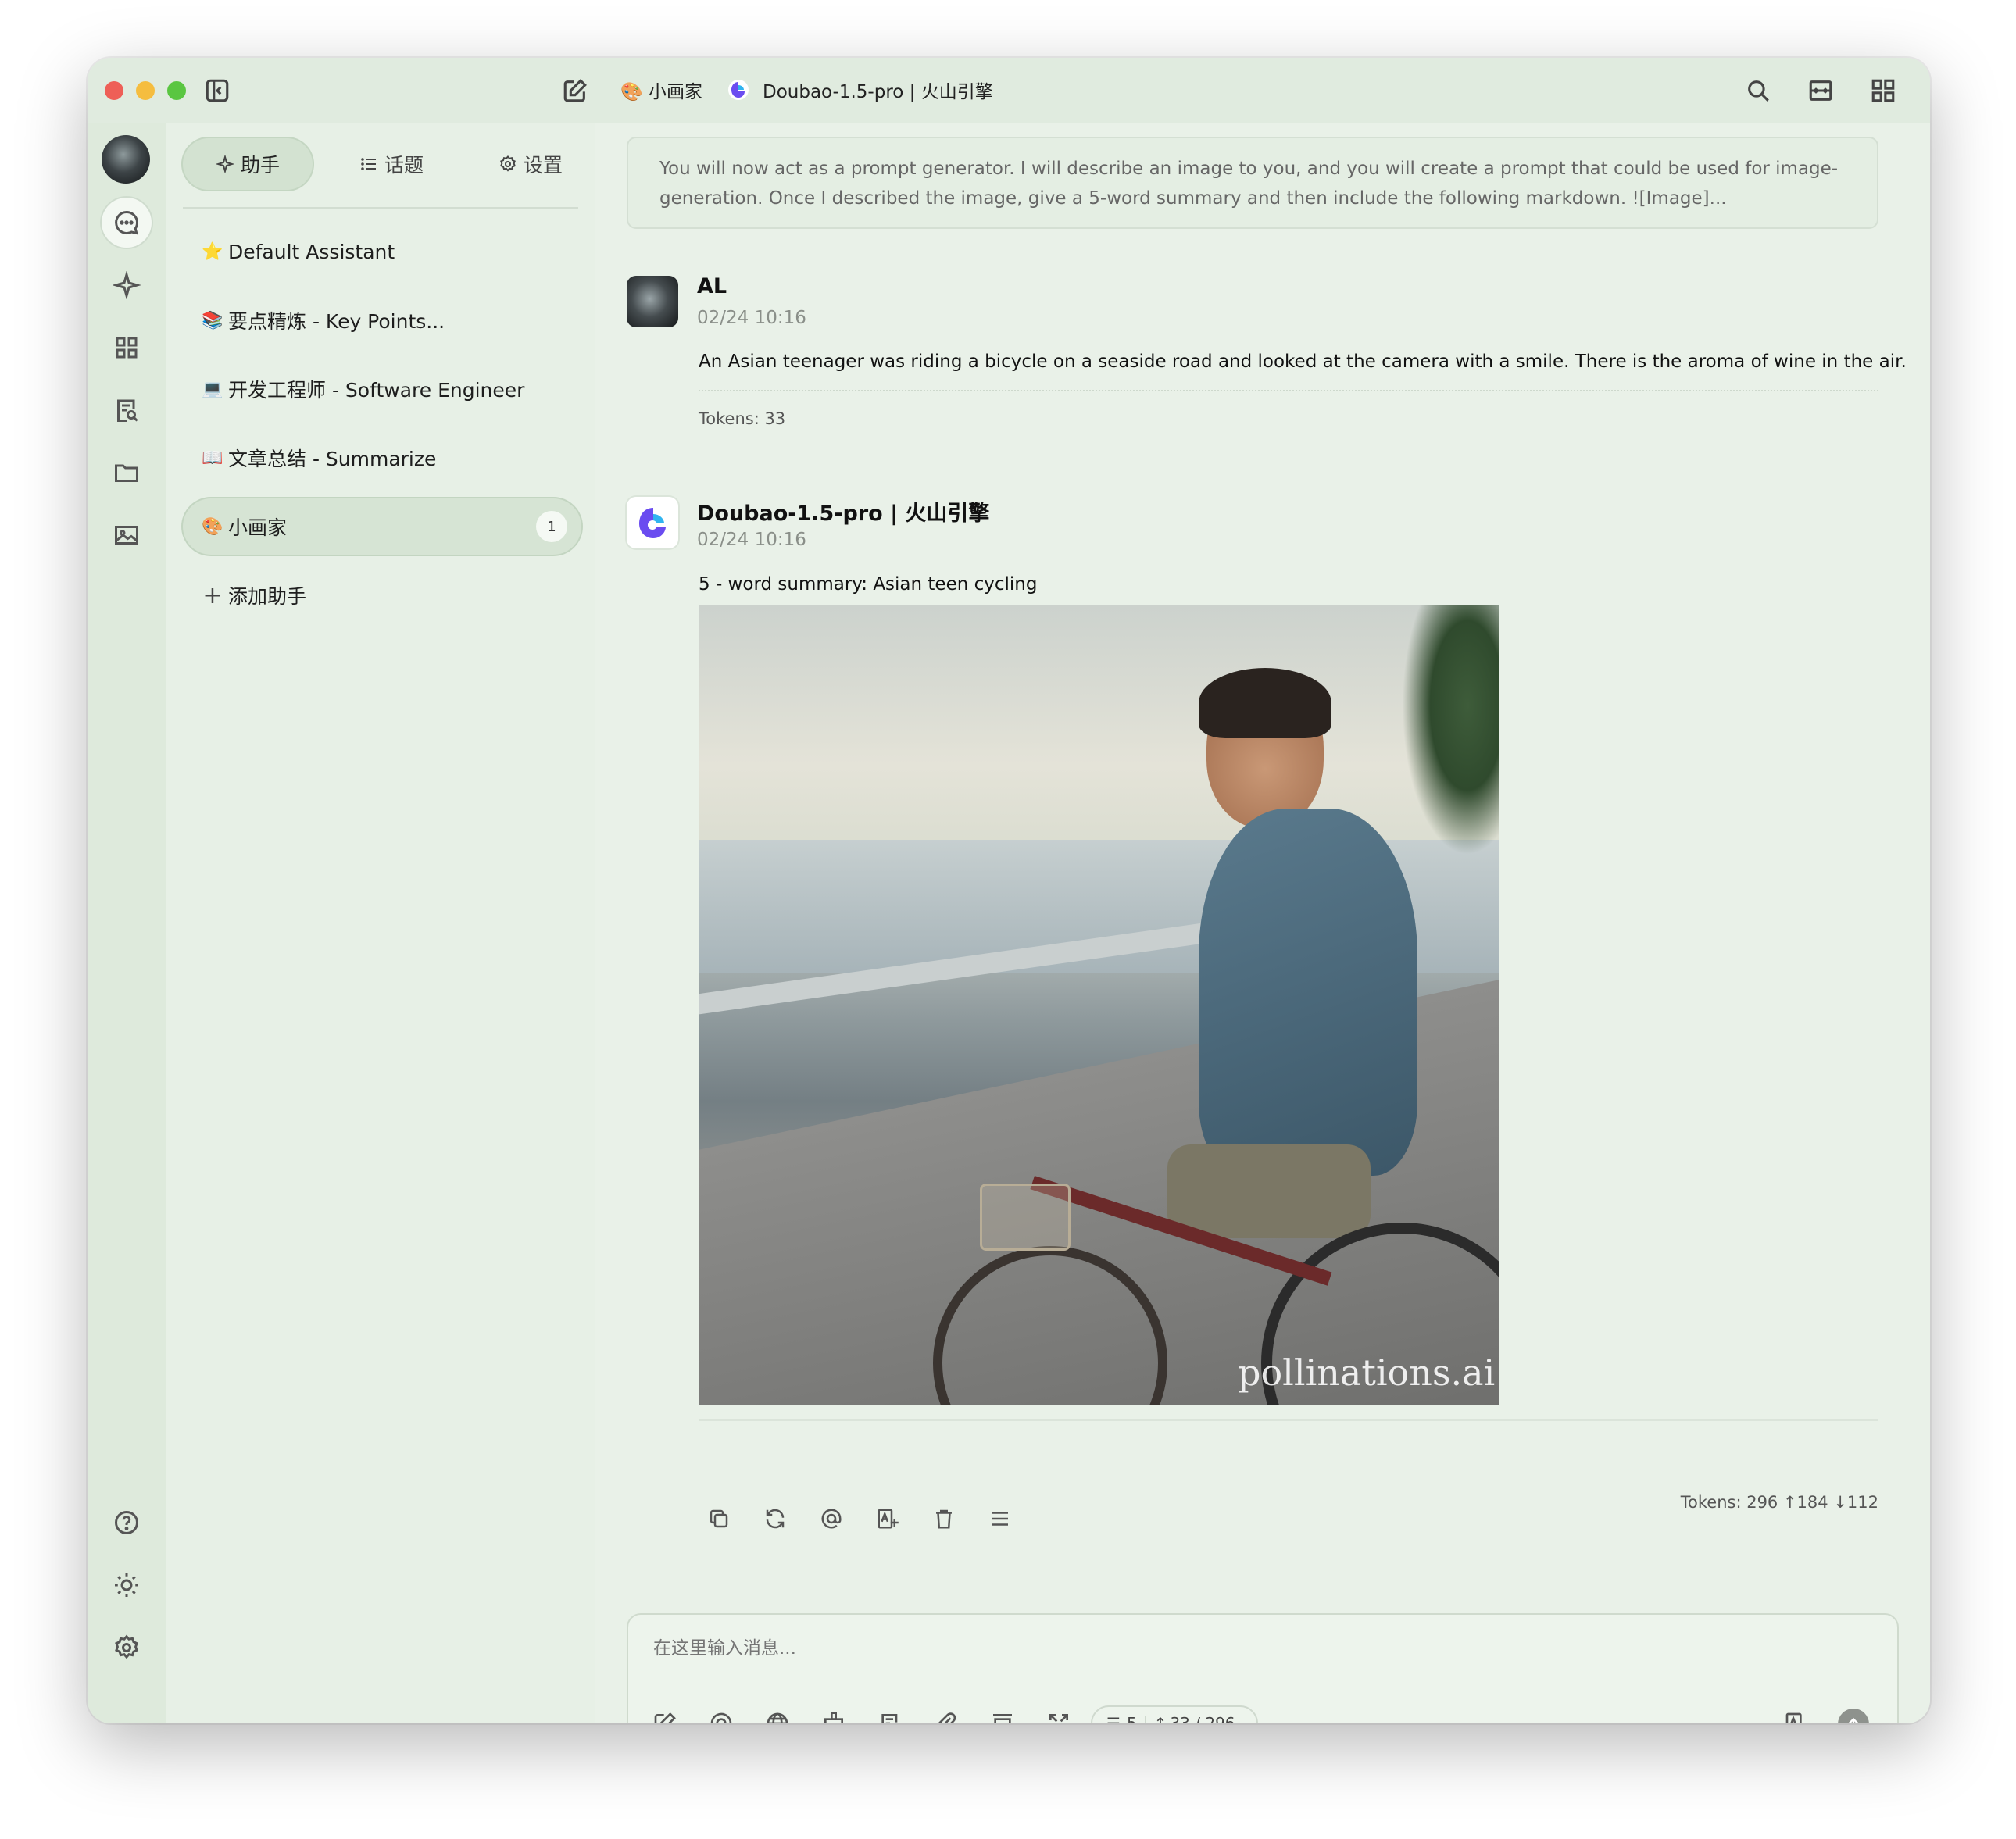  Describe the element at coordinates (890, 1715) in the screenshot. I see `knowledge-base-icon` at that location.